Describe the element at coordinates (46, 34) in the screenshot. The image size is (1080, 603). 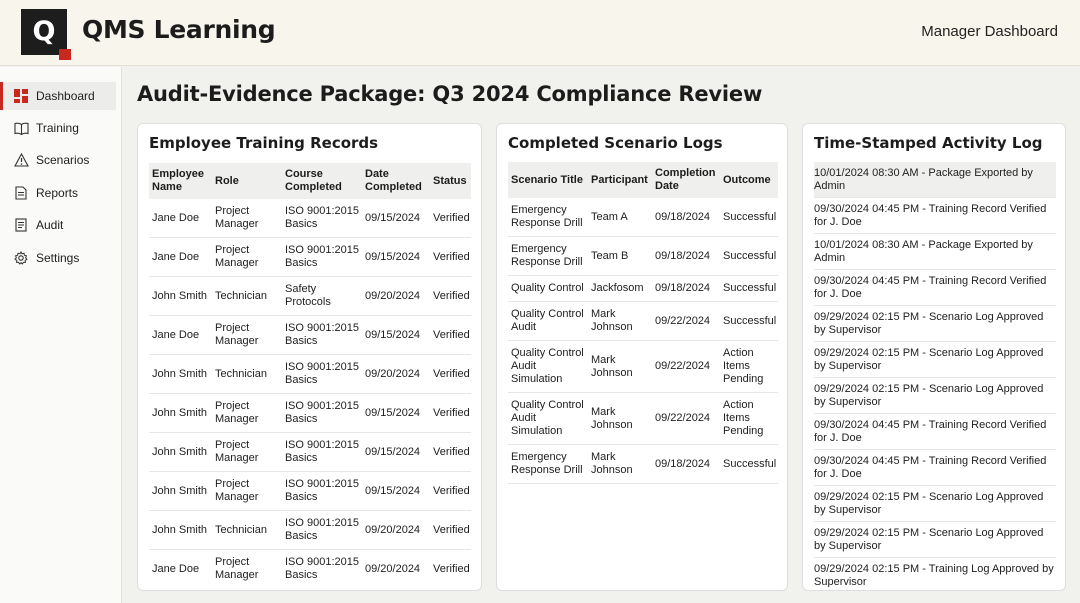
I see `app-logo: Q` at that location.